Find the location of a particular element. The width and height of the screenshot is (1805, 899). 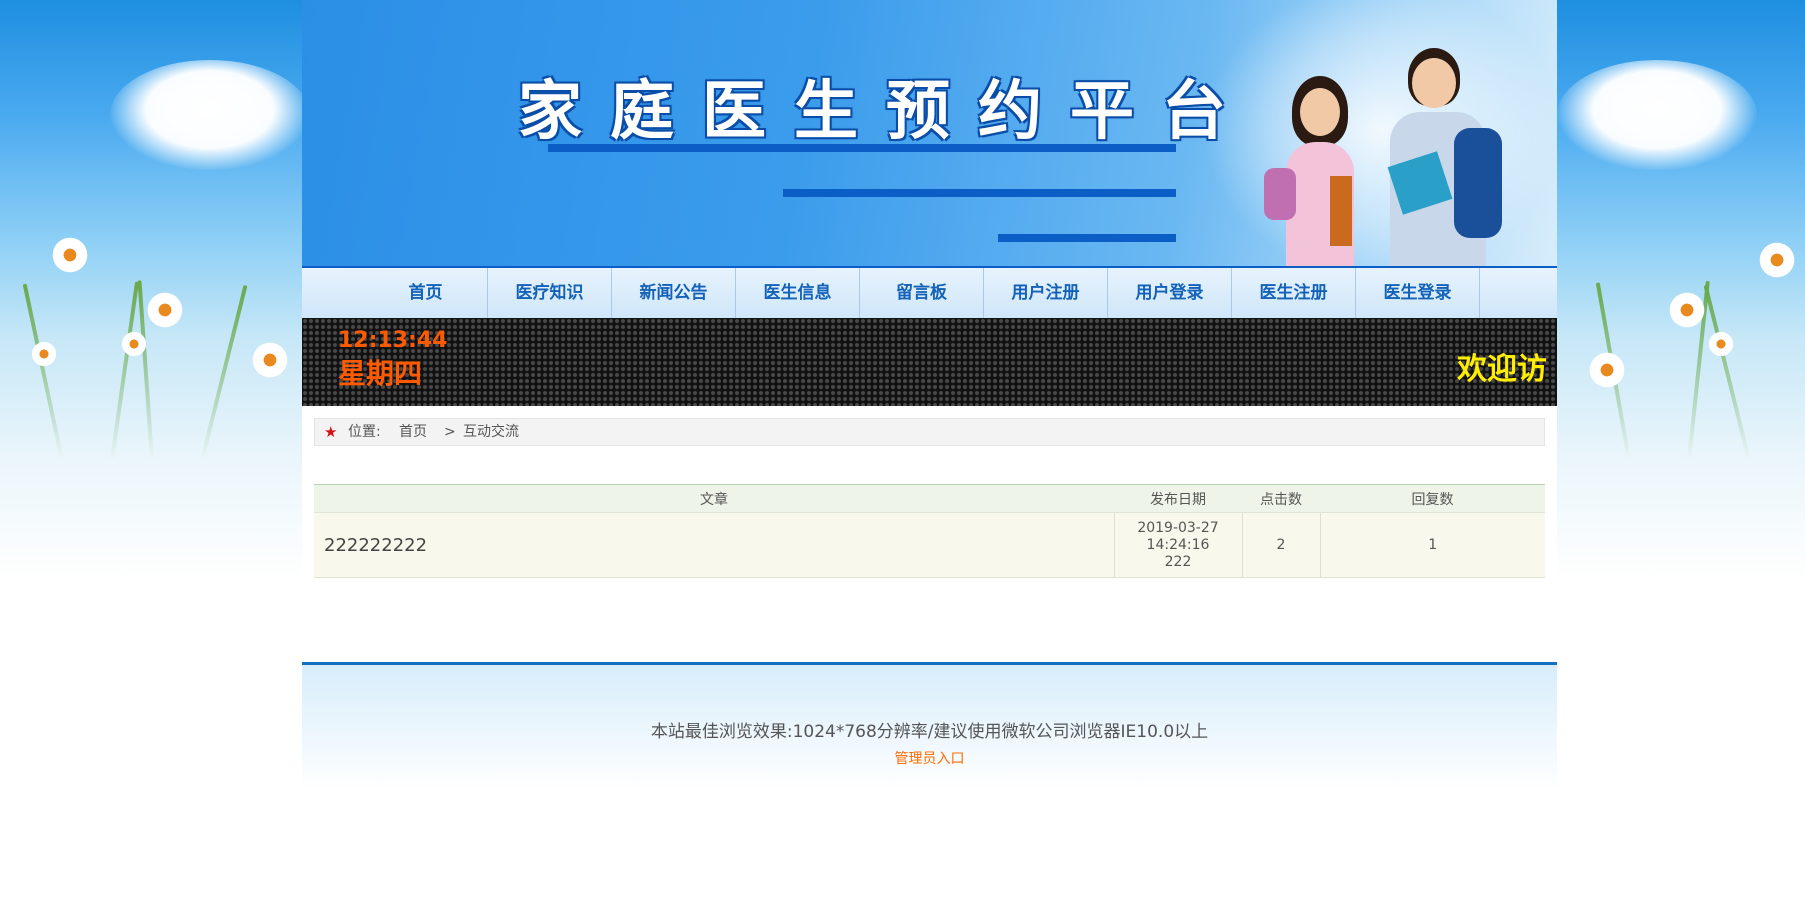

clock-display: 12:13:44 星期四 is located at coordinates (392, 361).